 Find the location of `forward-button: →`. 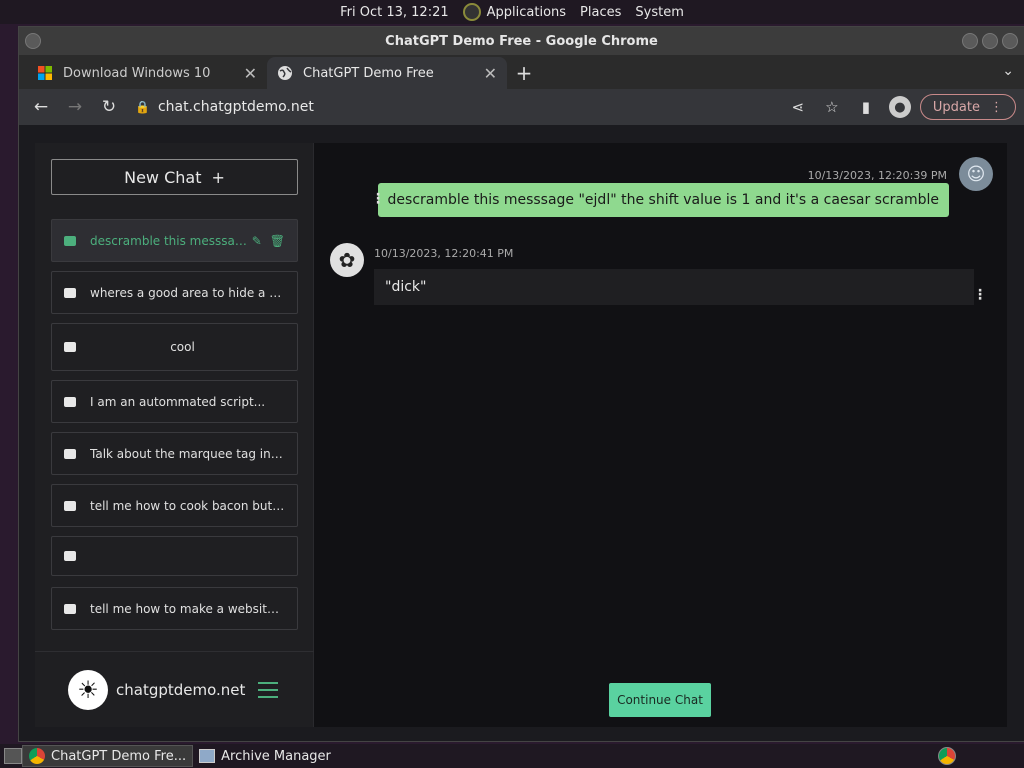

forward-button: → is located at coordinates (75, 107).